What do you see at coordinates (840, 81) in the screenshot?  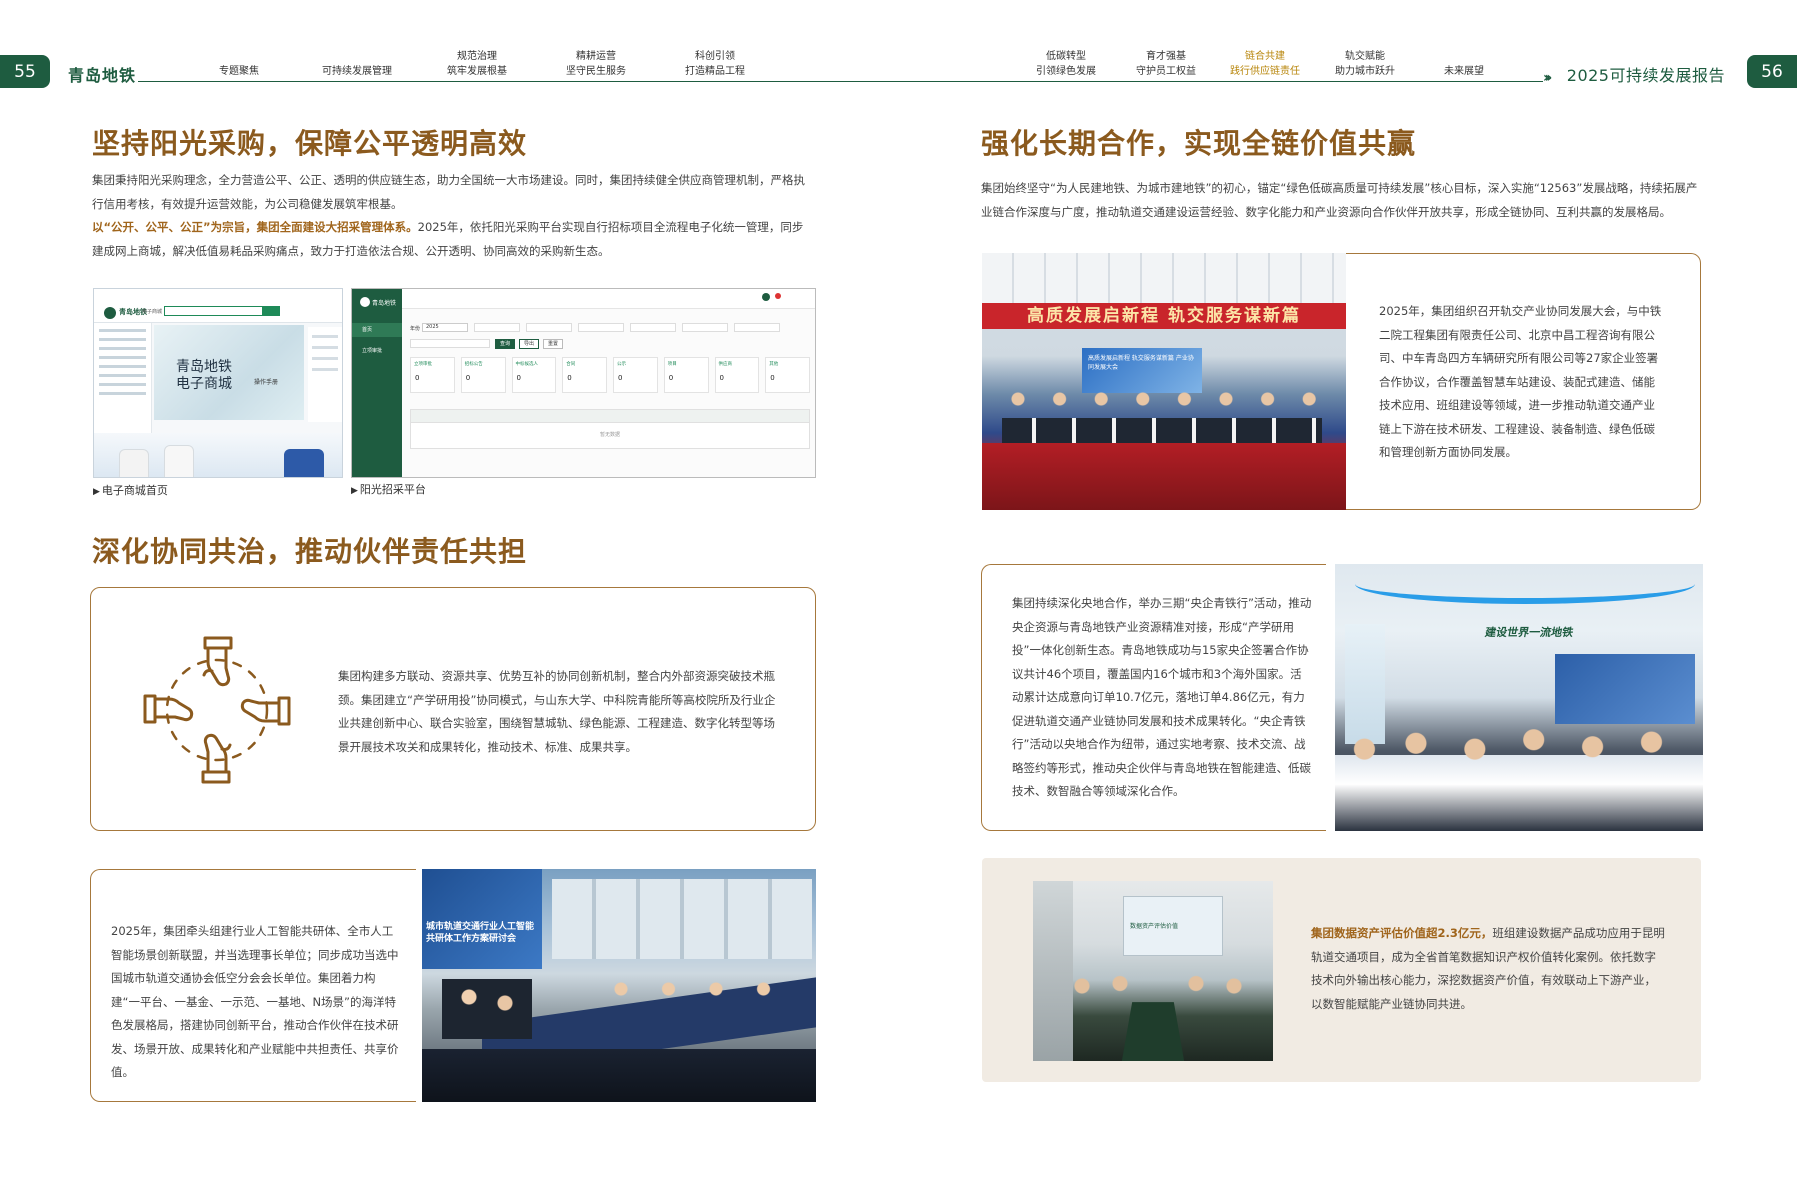 I see `header-rule` at bounding box center [840, 81].